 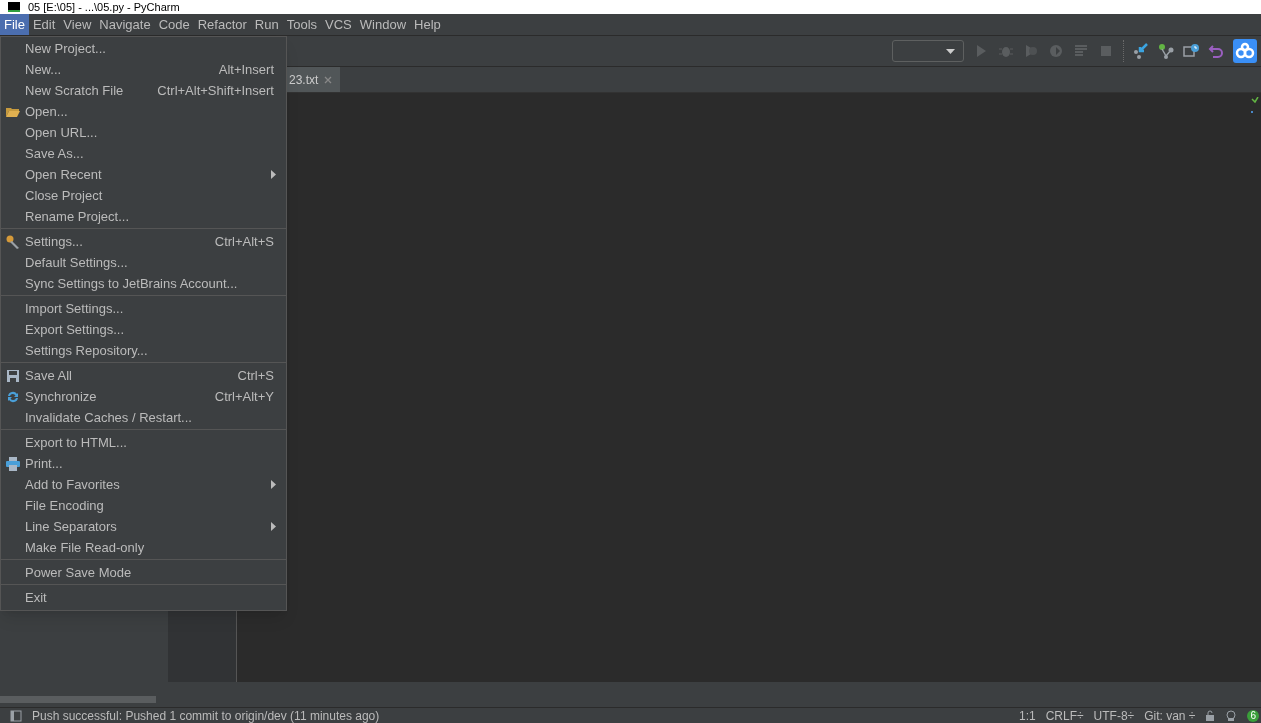 I want to click on menu-item: Close Project, so click(x=143, y=195).